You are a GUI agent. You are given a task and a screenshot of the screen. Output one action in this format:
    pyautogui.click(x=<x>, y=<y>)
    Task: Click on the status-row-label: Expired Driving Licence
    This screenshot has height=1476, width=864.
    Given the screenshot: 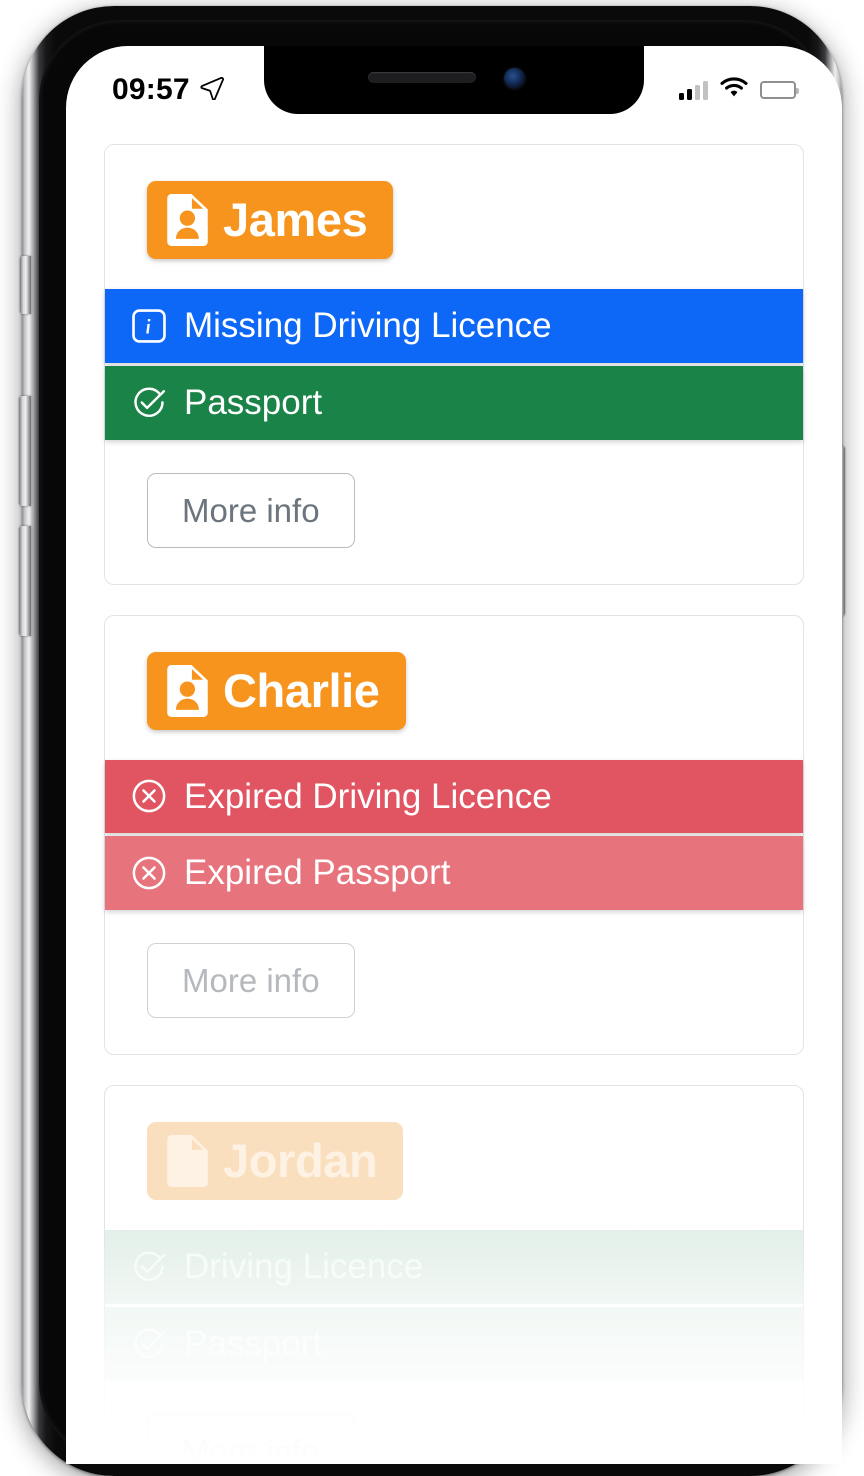 What is the action you would take?
    pyautogui.click(x=368, y=796)
    